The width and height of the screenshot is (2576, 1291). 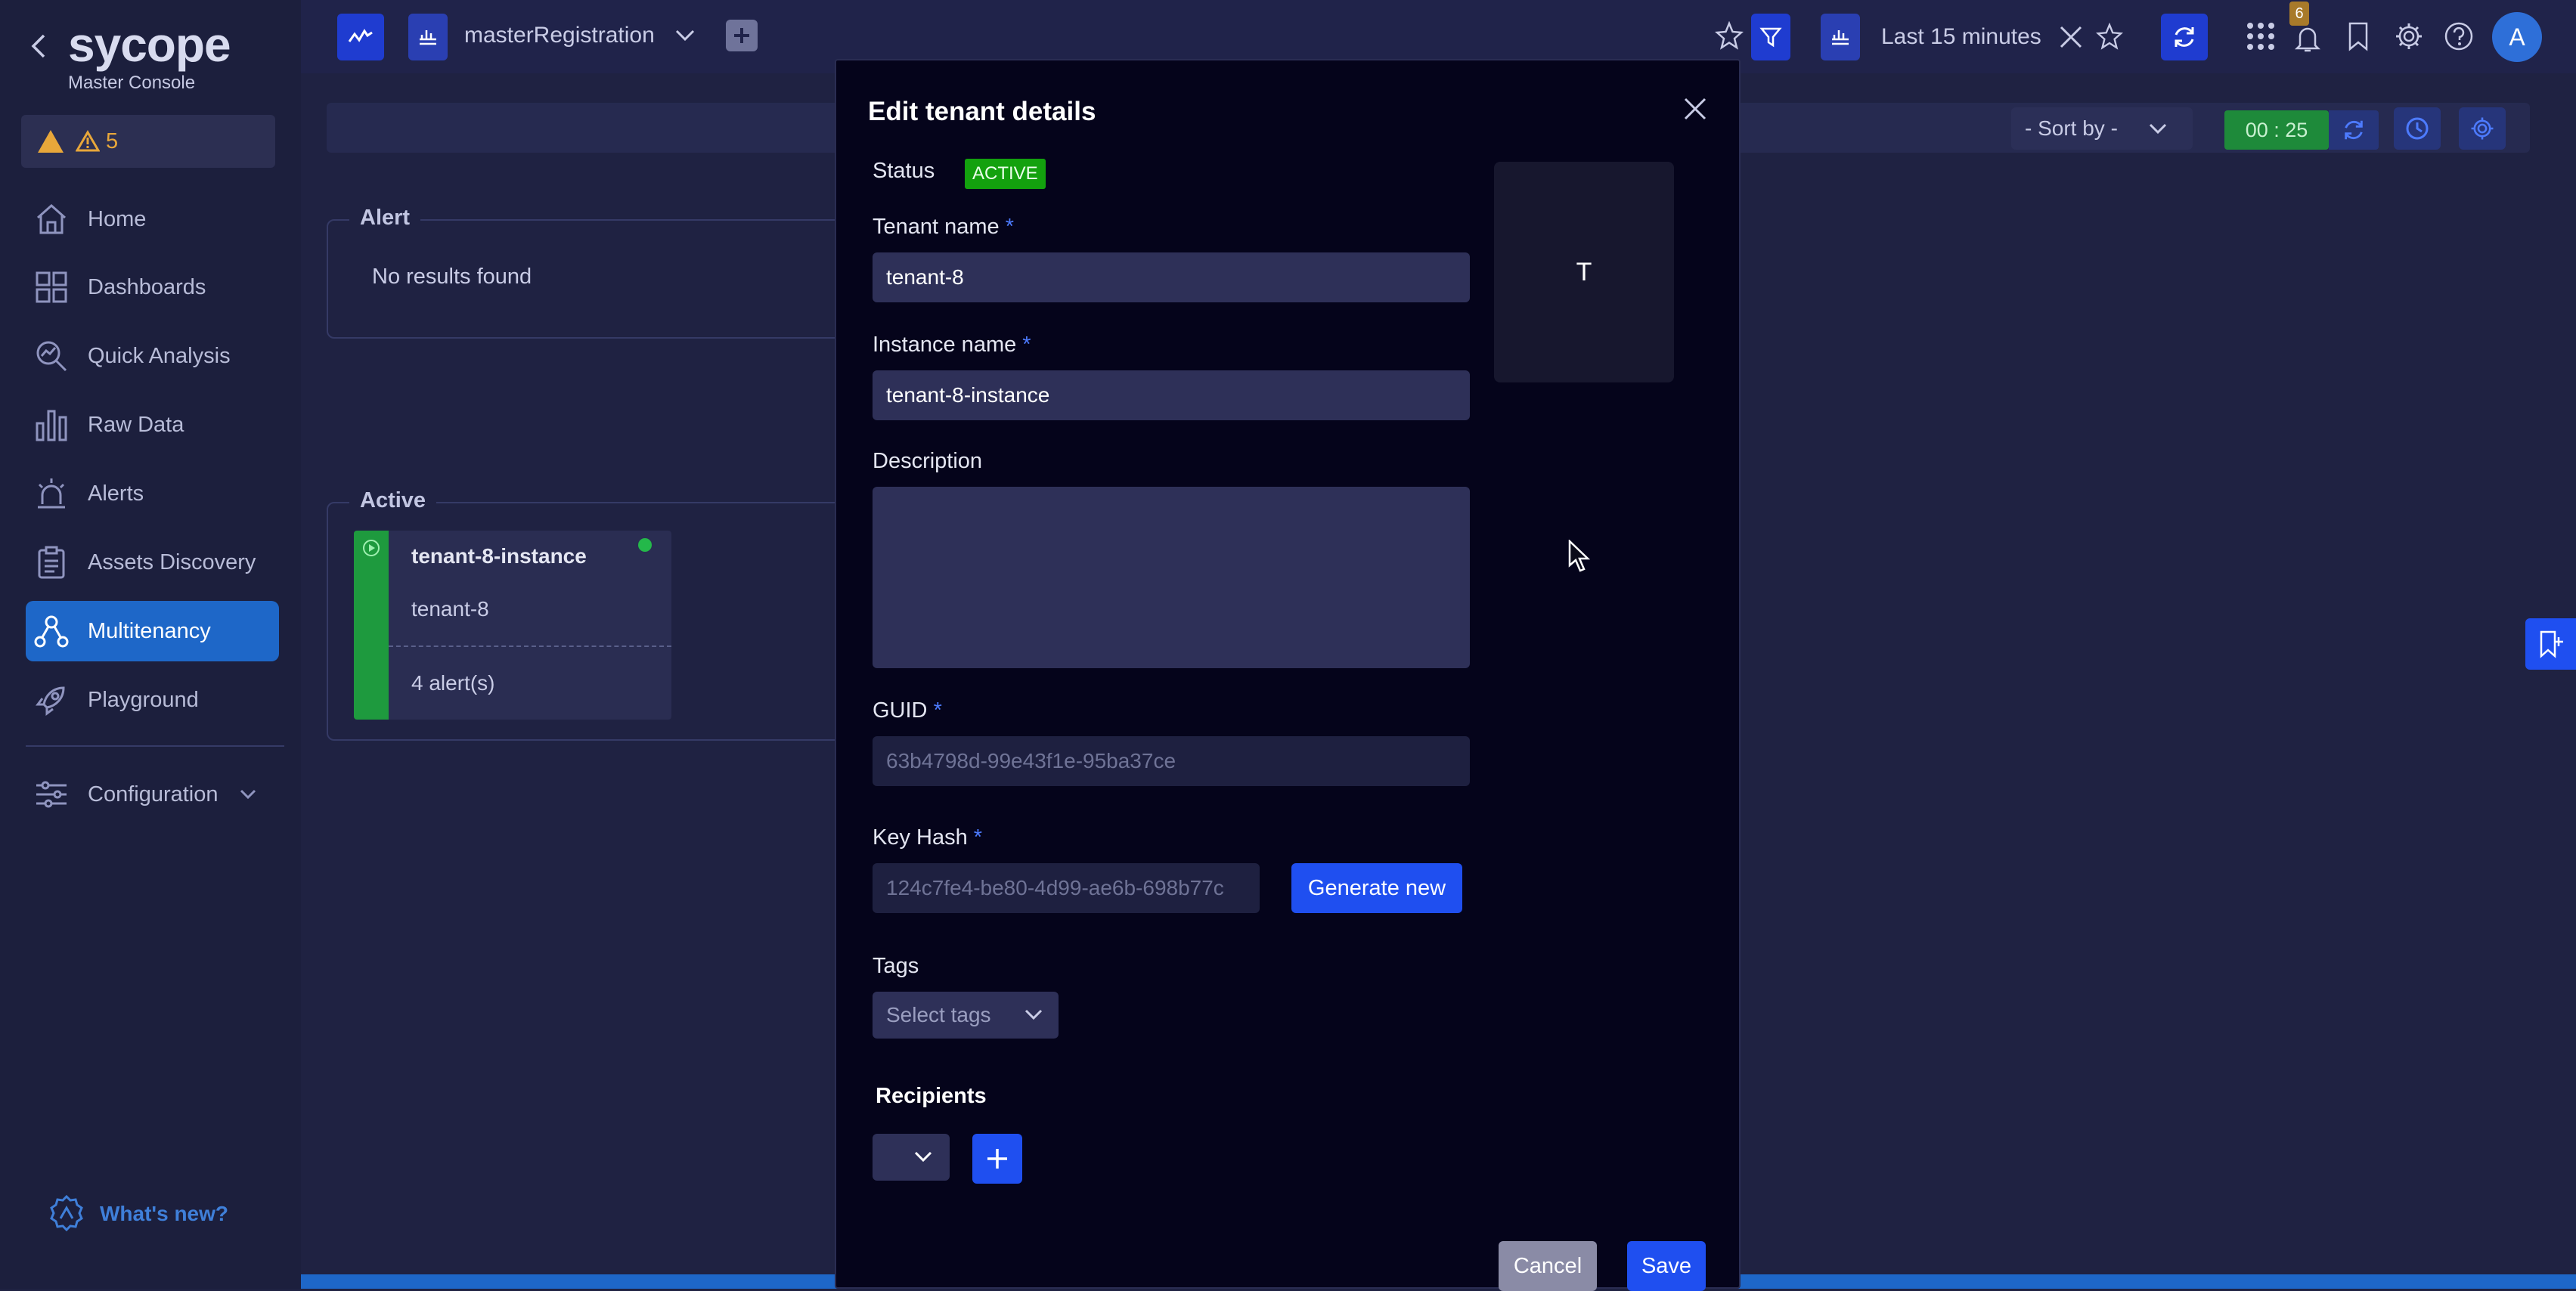 What do you see at coordinates (2409, 36) in the screenshot?
I see `settings-gear-icon` at bounding box center [2409, 36].